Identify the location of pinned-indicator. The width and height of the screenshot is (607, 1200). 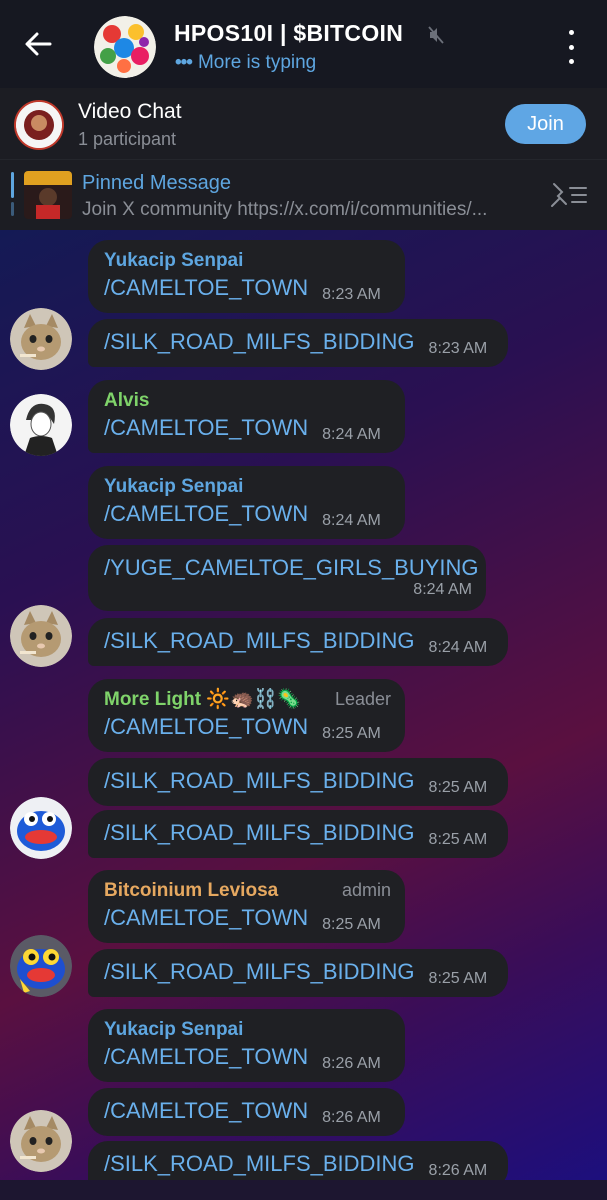
(12, 185).